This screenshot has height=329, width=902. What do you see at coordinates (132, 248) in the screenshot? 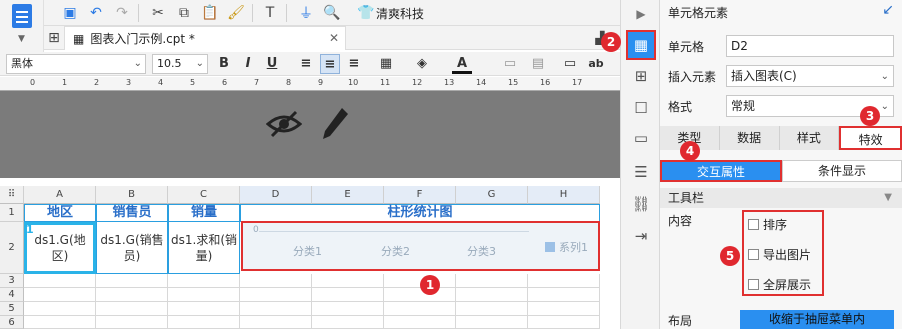
I see `cell-b2: ds1.G(销售员)` at bounding box center [132, 248].